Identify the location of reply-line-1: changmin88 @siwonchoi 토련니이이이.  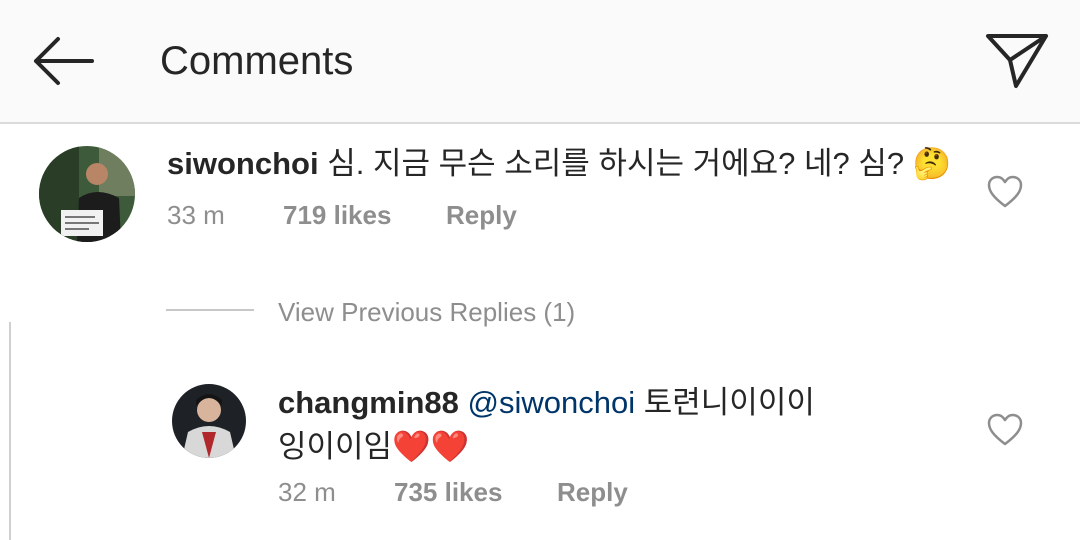
(608, 403).